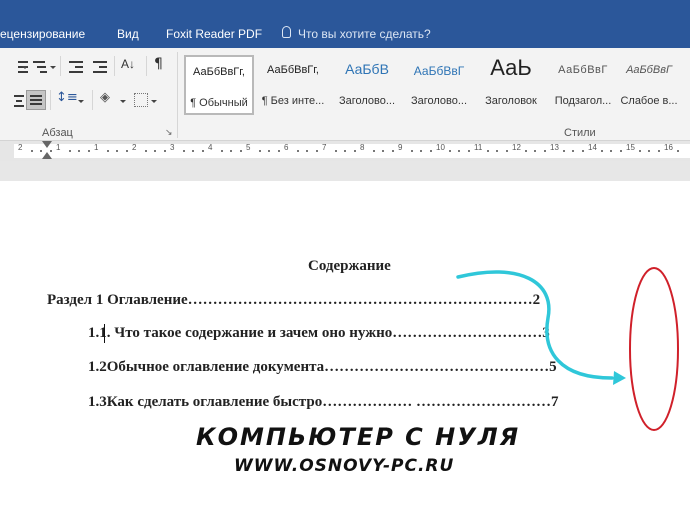 This screenshot has height=523, width=700. What do you see at coordinates (654, 349) in the screenshot?
I see `red-circle-annotation` at bounding box center [654, 349].